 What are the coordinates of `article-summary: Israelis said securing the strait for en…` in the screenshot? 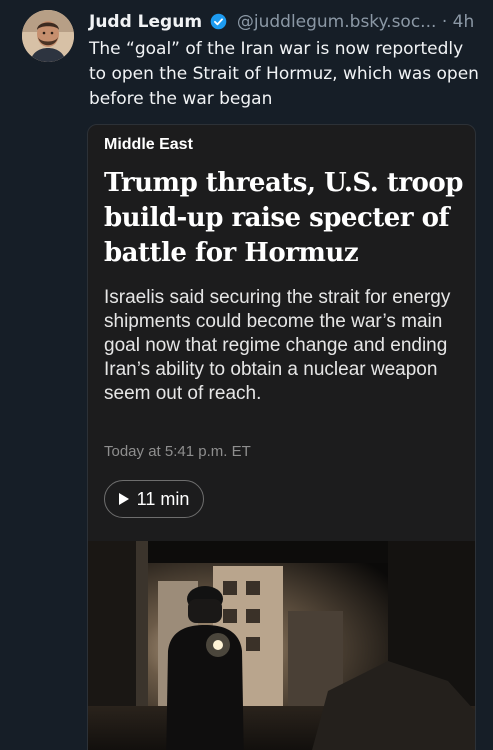 It's located at (277, 345).